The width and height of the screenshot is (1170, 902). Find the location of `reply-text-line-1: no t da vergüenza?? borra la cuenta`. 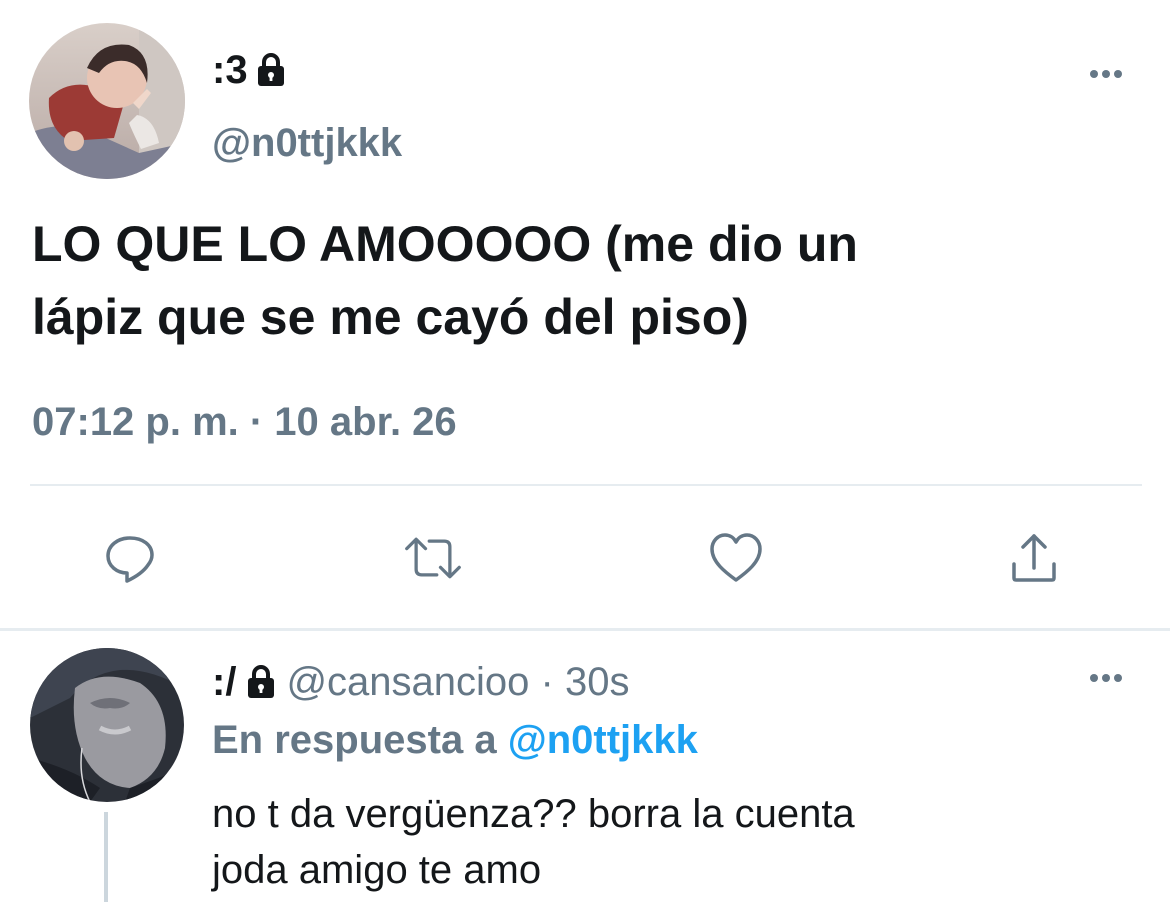

reply-text-line-1: no t da vergüenza?? borra la cuenta is located at coordinates (533, 814).